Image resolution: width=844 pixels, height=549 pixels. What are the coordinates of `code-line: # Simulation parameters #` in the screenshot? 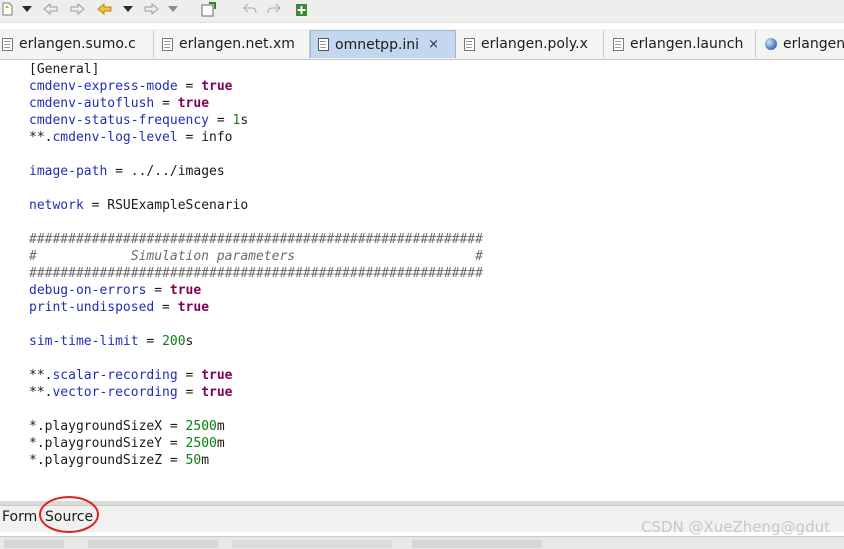 It's located at (256, 256).